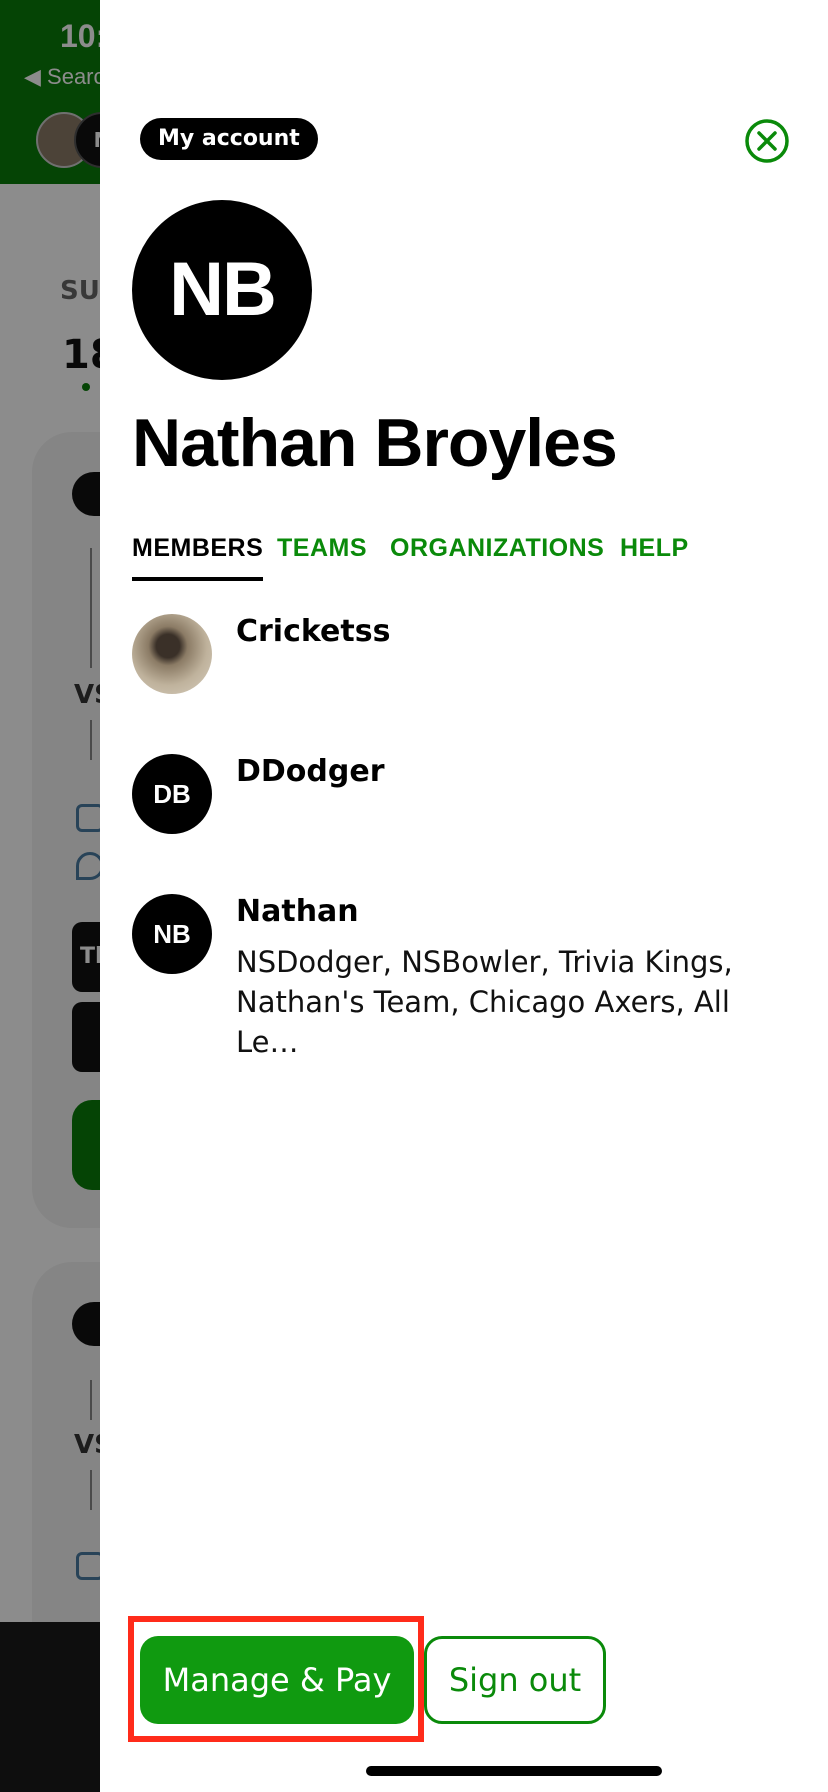  Describe the element at coordinates (276, 1679) in the screenshot. I see `highlight-box` at that location.